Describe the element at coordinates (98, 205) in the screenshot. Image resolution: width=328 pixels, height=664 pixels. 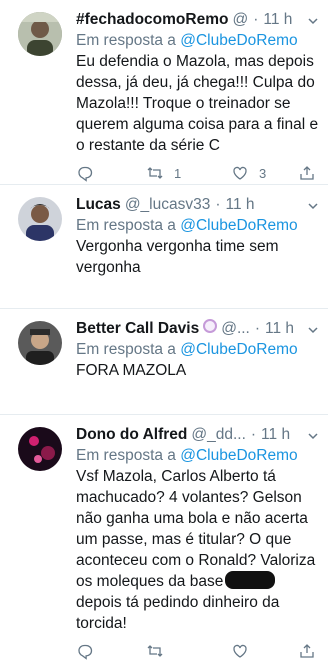
I see `display-name: Lucas` at that location.